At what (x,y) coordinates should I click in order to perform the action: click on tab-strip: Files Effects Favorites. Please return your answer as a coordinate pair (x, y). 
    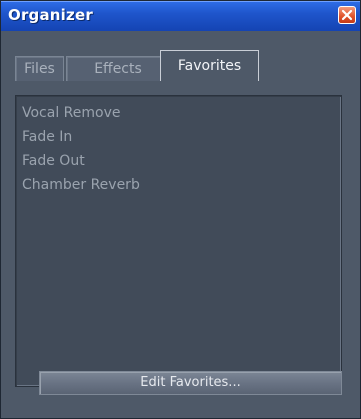
    Looking at the image, I should click on (180, 65).